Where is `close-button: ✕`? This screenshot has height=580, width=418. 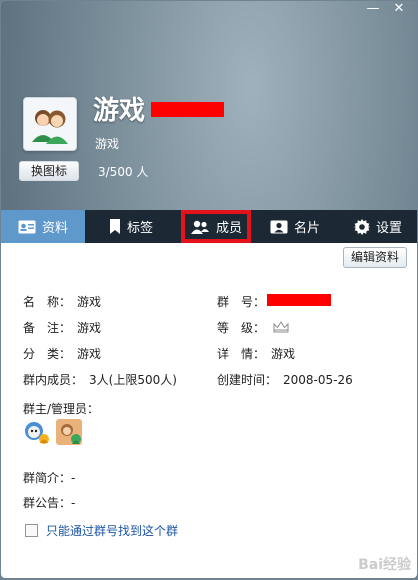 close-button: ✕ is located at coordinates (399, 10).